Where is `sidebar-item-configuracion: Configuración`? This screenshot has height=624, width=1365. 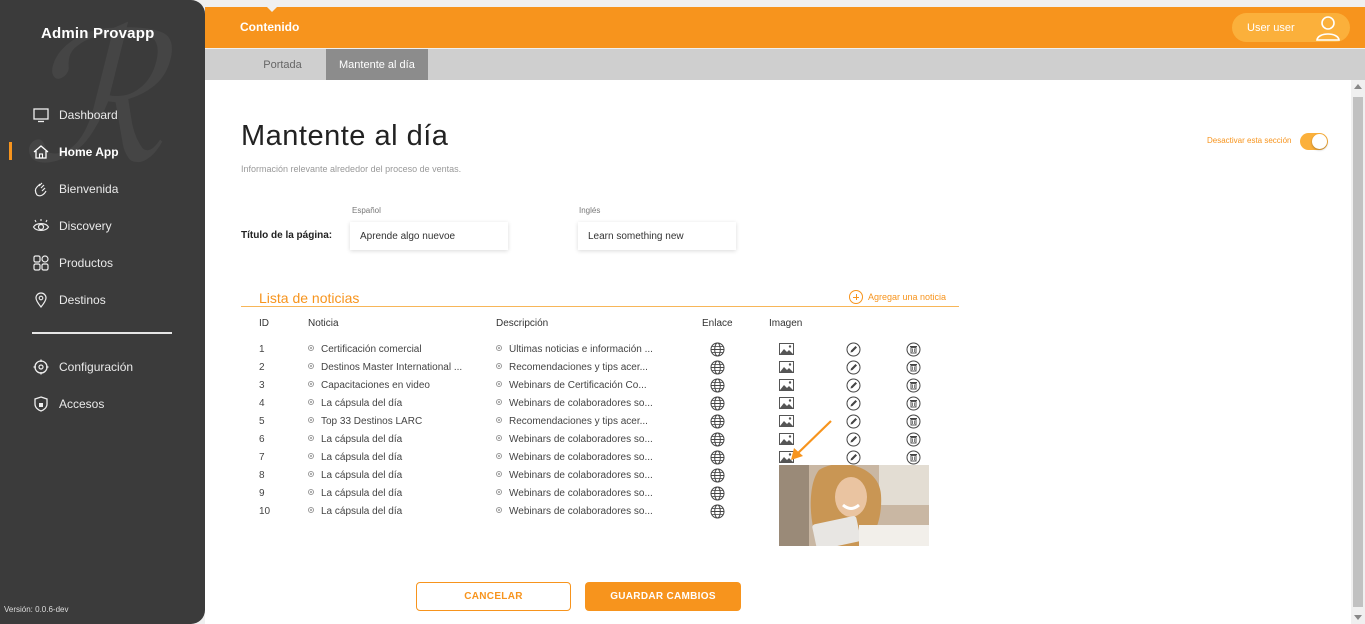
sidebar-item-configuracion: Configuración is located at coordinates (102, 366).